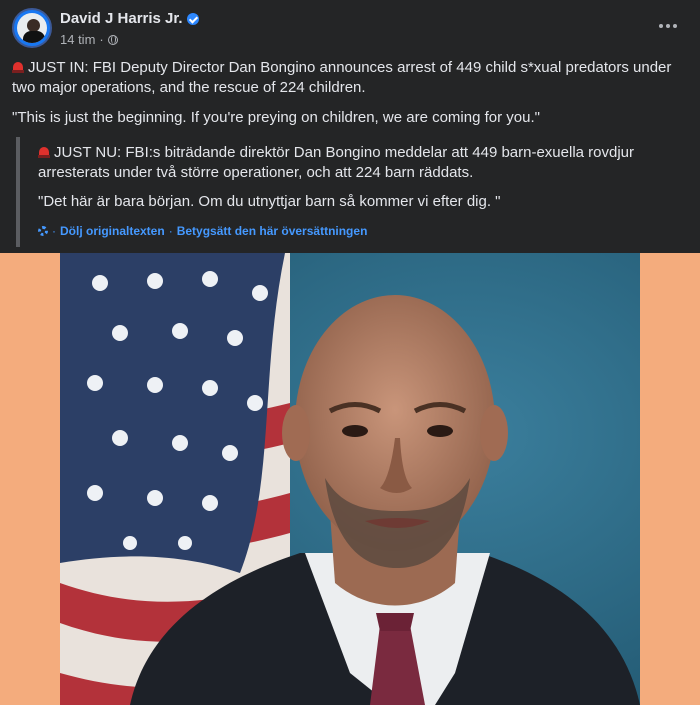 The width and height of the screenshot is (700, 705). Describe the element at coordinates (350, 29) in the screenshot. I see `post-header: David J Harris Jr. 14 tim ·` at that location.